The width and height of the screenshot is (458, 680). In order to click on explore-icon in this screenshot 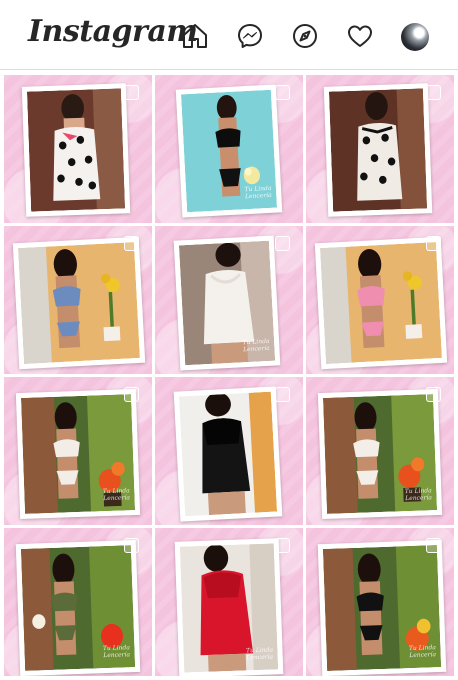, I will do `click(305, 36)`.